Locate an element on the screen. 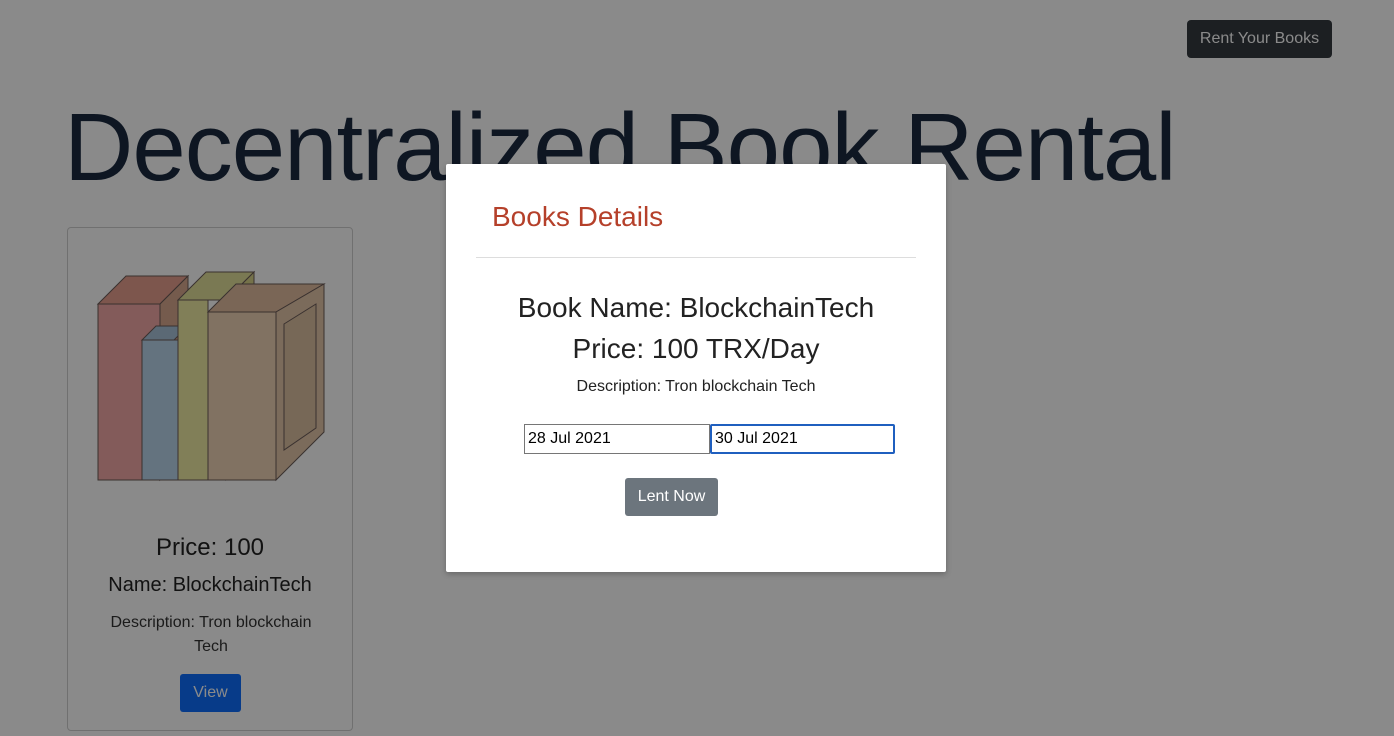 The height and width of the screenshot is (736, 1394). modal-title: Books Details is located at coordinates (578, 216).